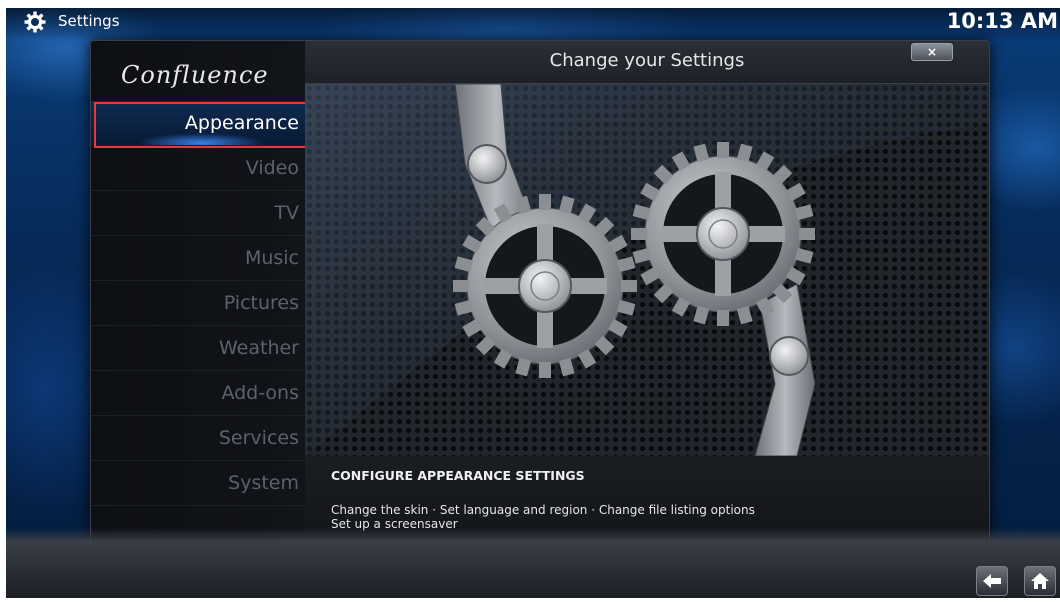  I want to click on home-icon, so click(1040, 581).